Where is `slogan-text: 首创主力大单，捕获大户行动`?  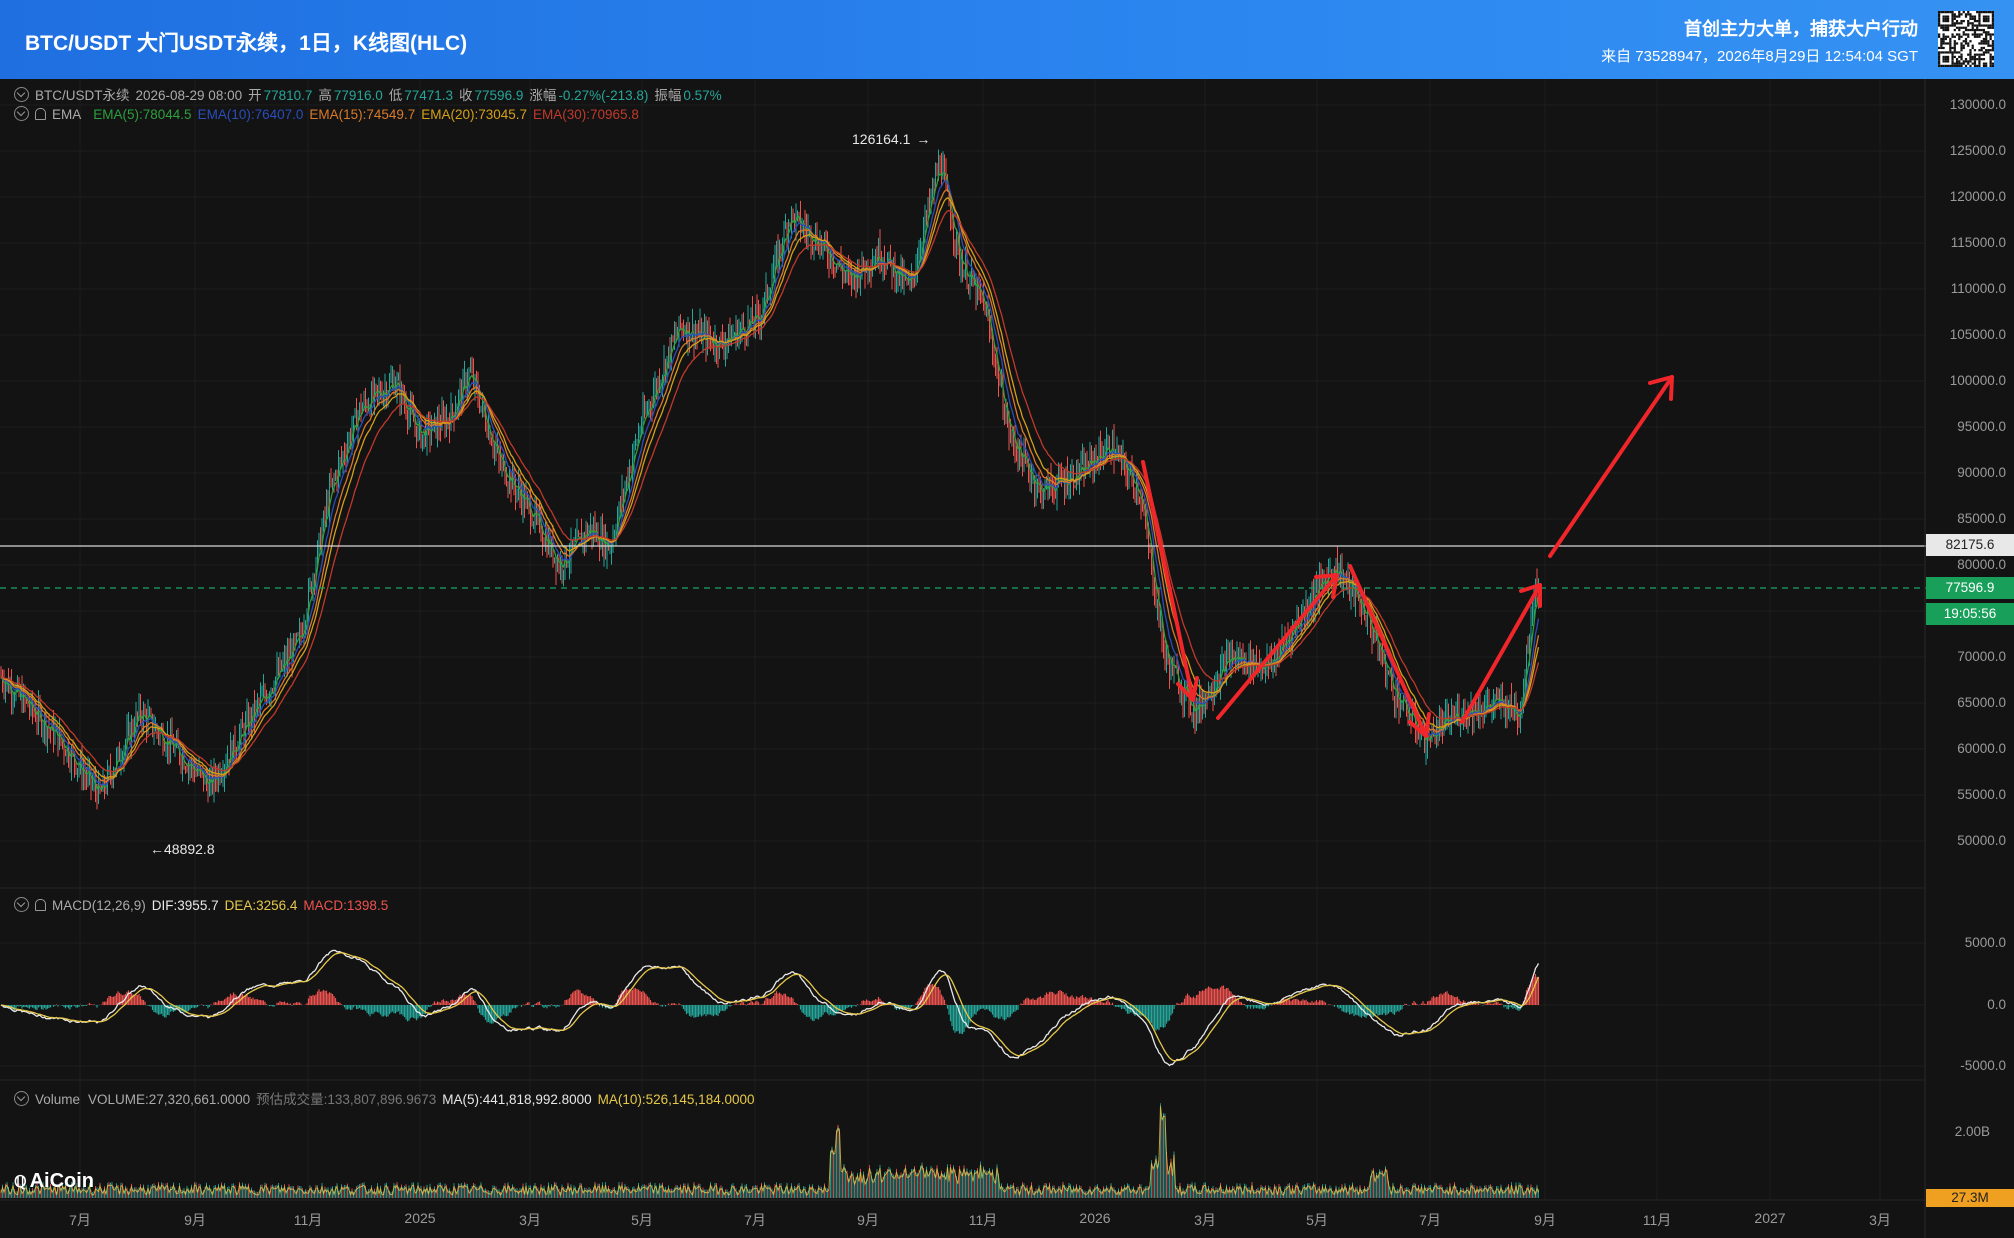 slogan-text: 首创主力大单，捕获大户行动 is located at coordinates (1801, 29).